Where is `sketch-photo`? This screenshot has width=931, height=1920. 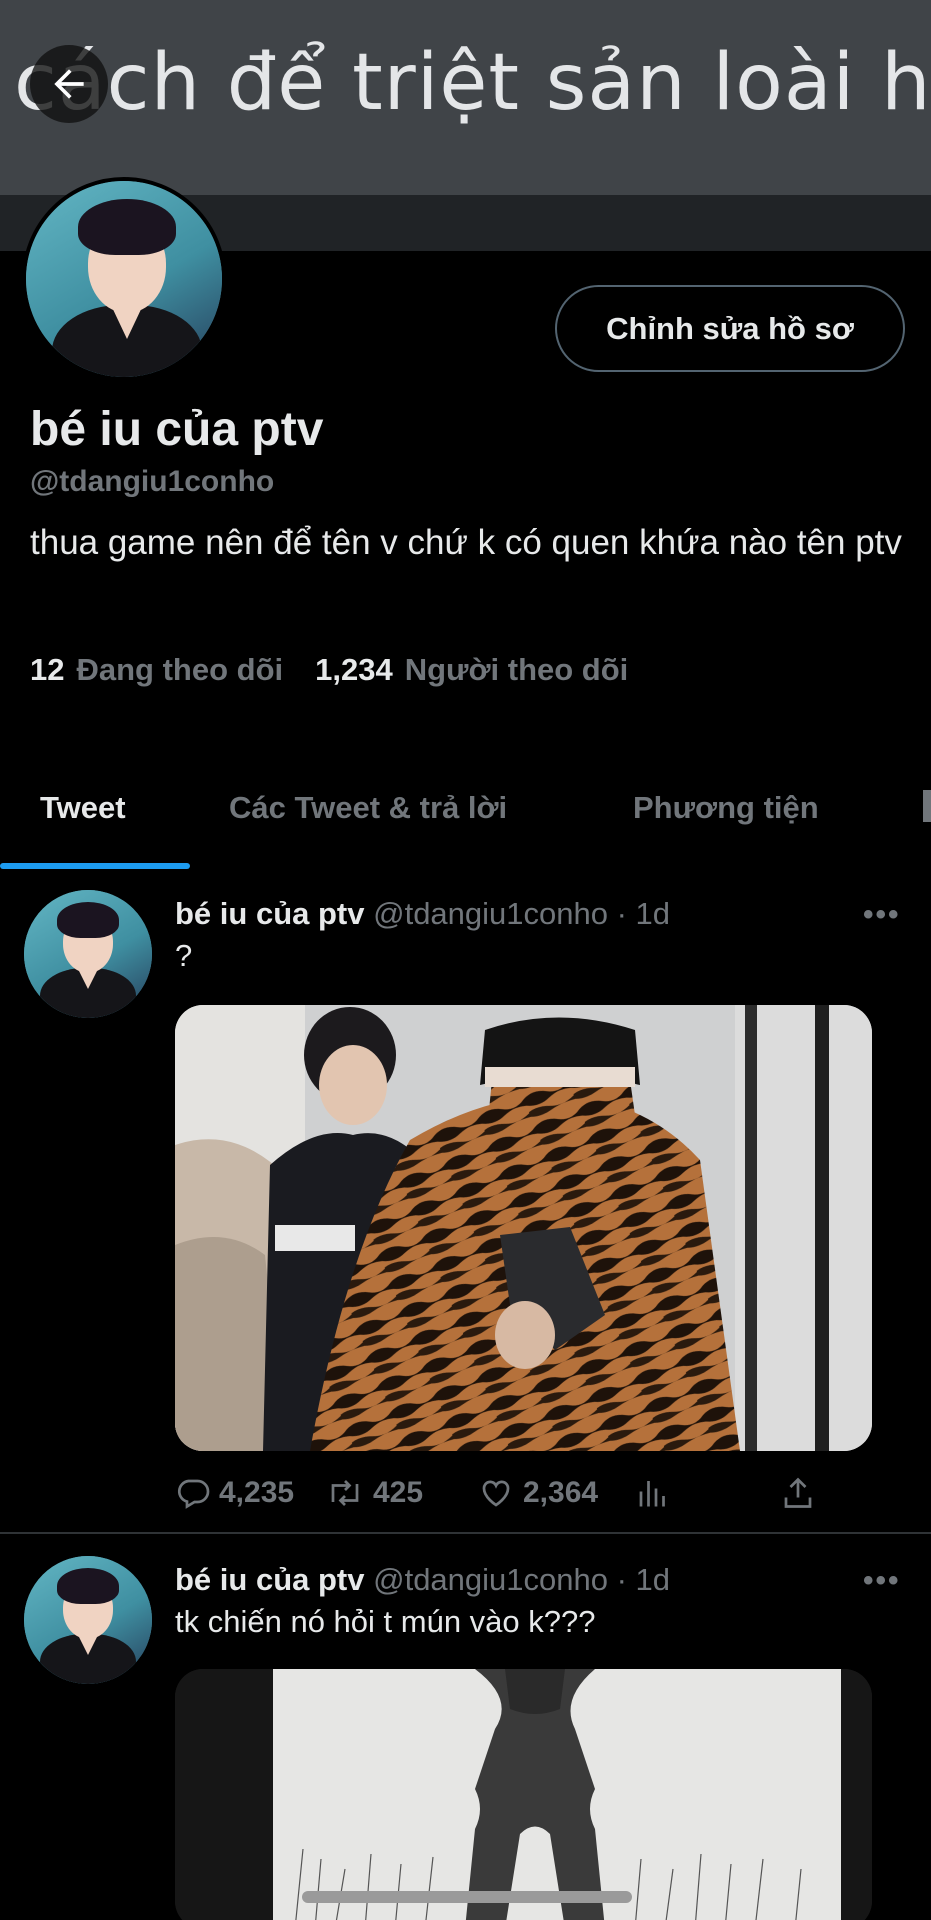
sketch-photo is located at coordinates (523, 1794).